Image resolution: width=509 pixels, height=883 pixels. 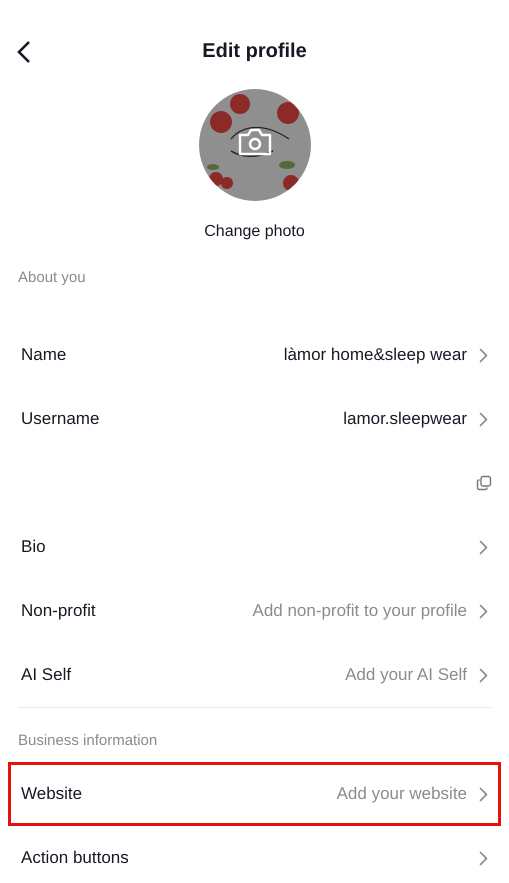 I want to click on row-label: Website, so click(x=51, y=794).